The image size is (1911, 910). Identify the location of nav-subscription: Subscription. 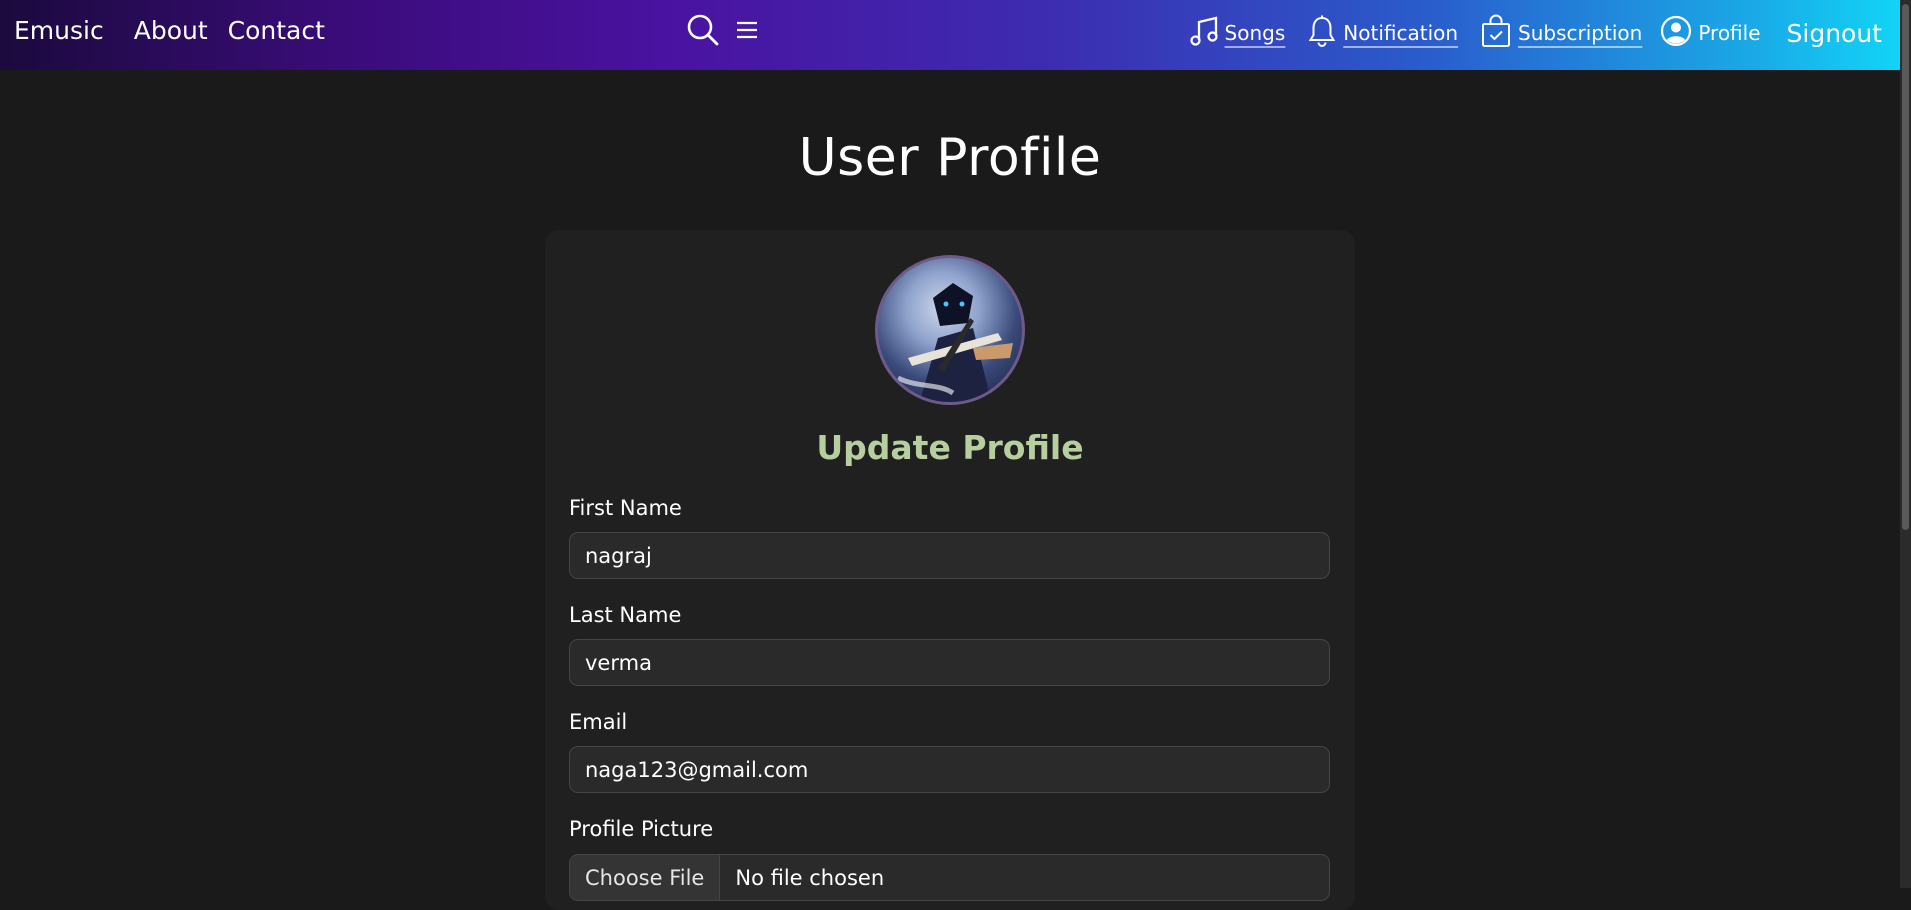
(1561, 33).